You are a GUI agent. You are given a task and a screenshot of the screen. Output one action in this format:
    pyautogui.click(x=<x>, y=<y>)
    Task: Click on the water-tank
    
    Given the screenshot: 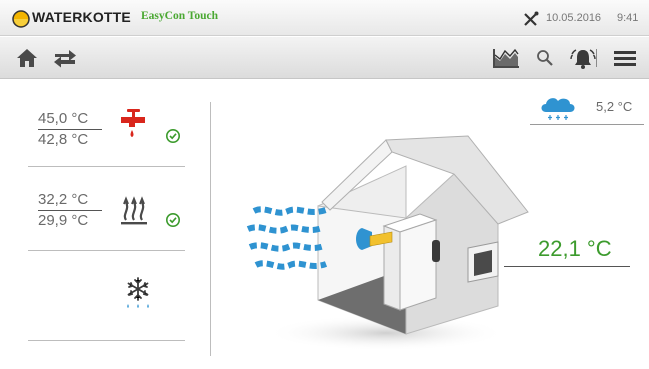 What is the action you would take?
    pyautogui.click(x=364, y=239)
    